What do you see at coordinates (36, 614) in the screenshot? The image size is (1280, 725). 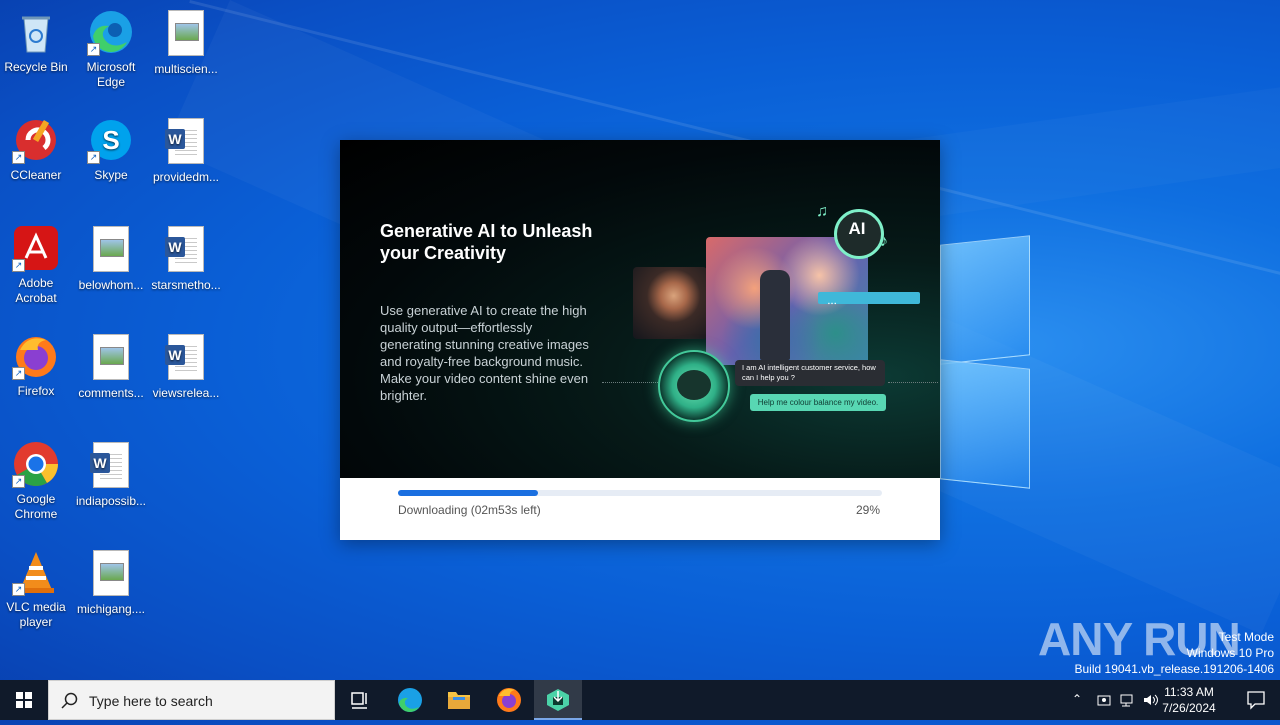 I see `desktop-icon-label: VLC media player` at bounding box center [36, 614].